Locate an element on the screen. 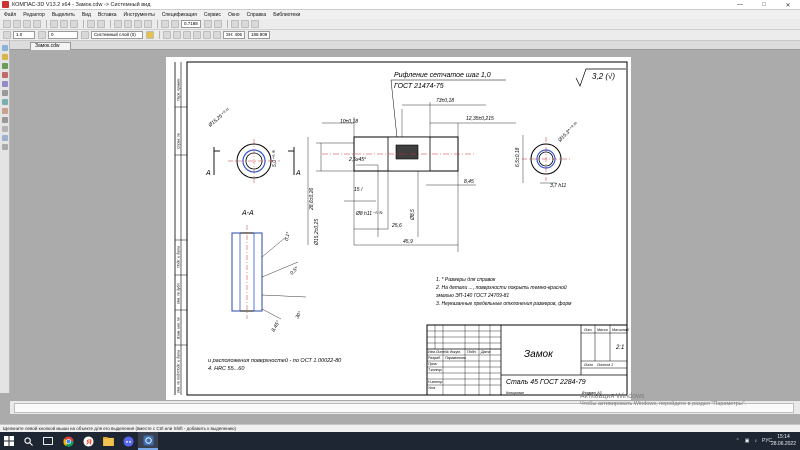 The image size is (800, 450). dim-sec-04: 0,1* is located at coordinates (288, 236).